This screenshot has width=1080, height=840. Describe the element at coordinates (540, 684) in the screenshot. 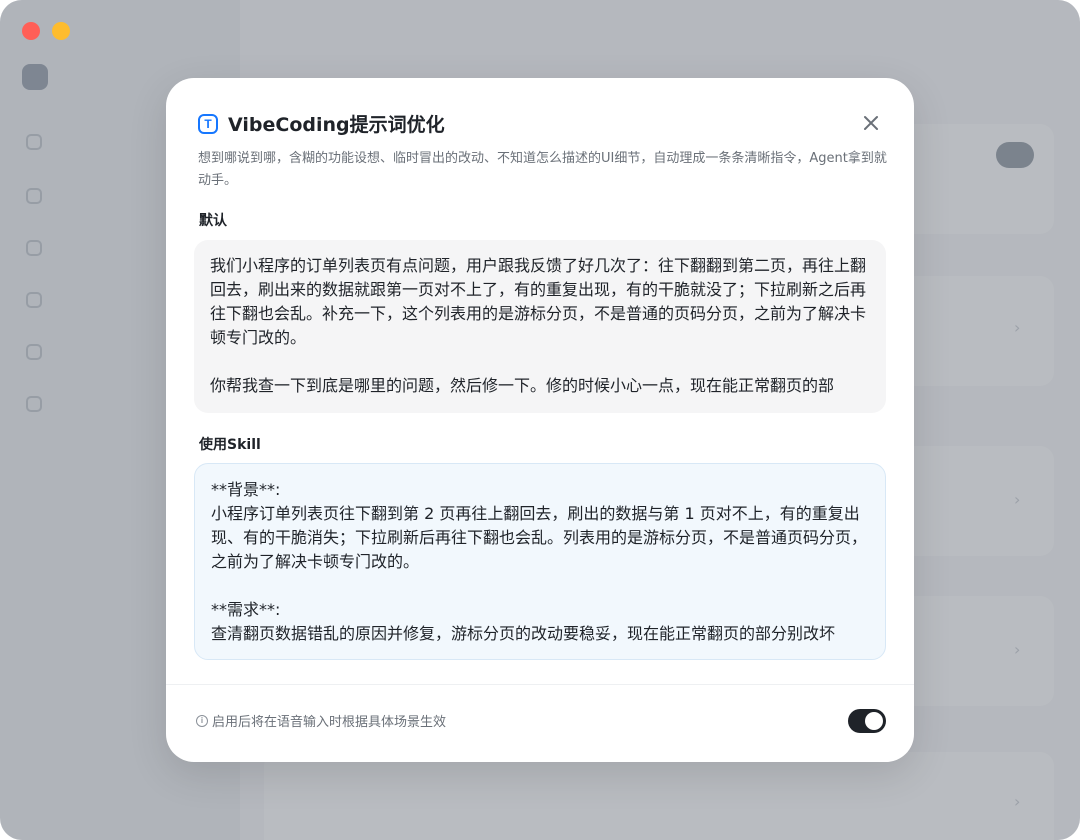

I see `divider` at that location.